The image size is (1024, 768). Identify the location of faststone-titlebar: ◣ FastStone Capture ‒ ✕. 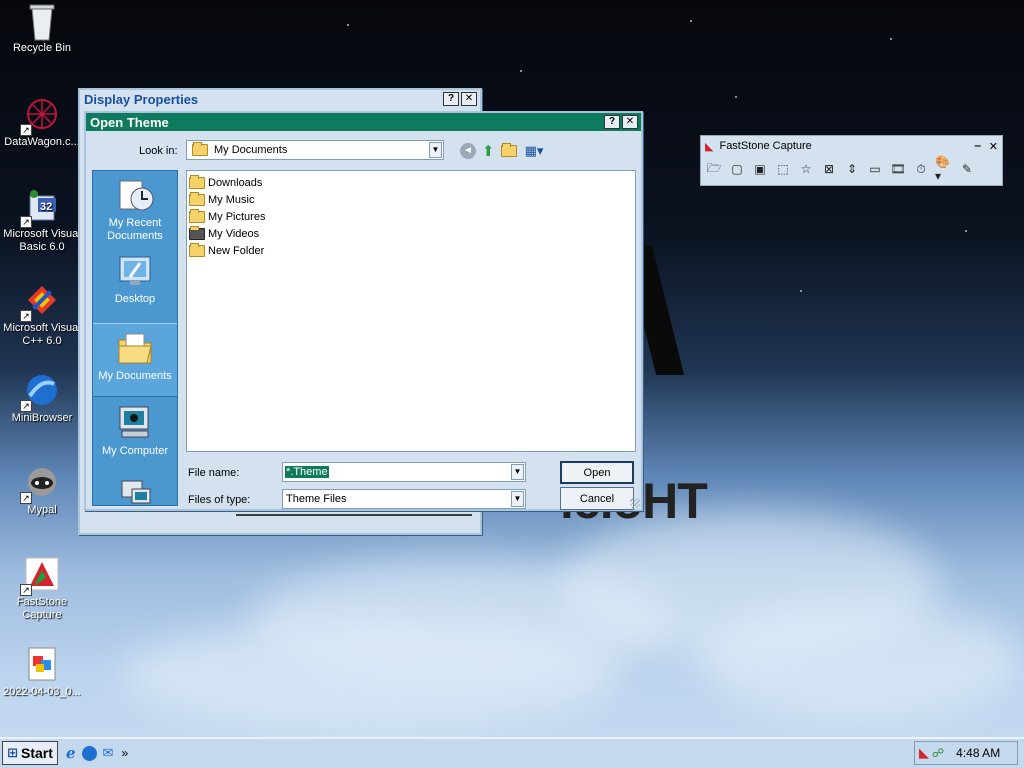
(851, 146).